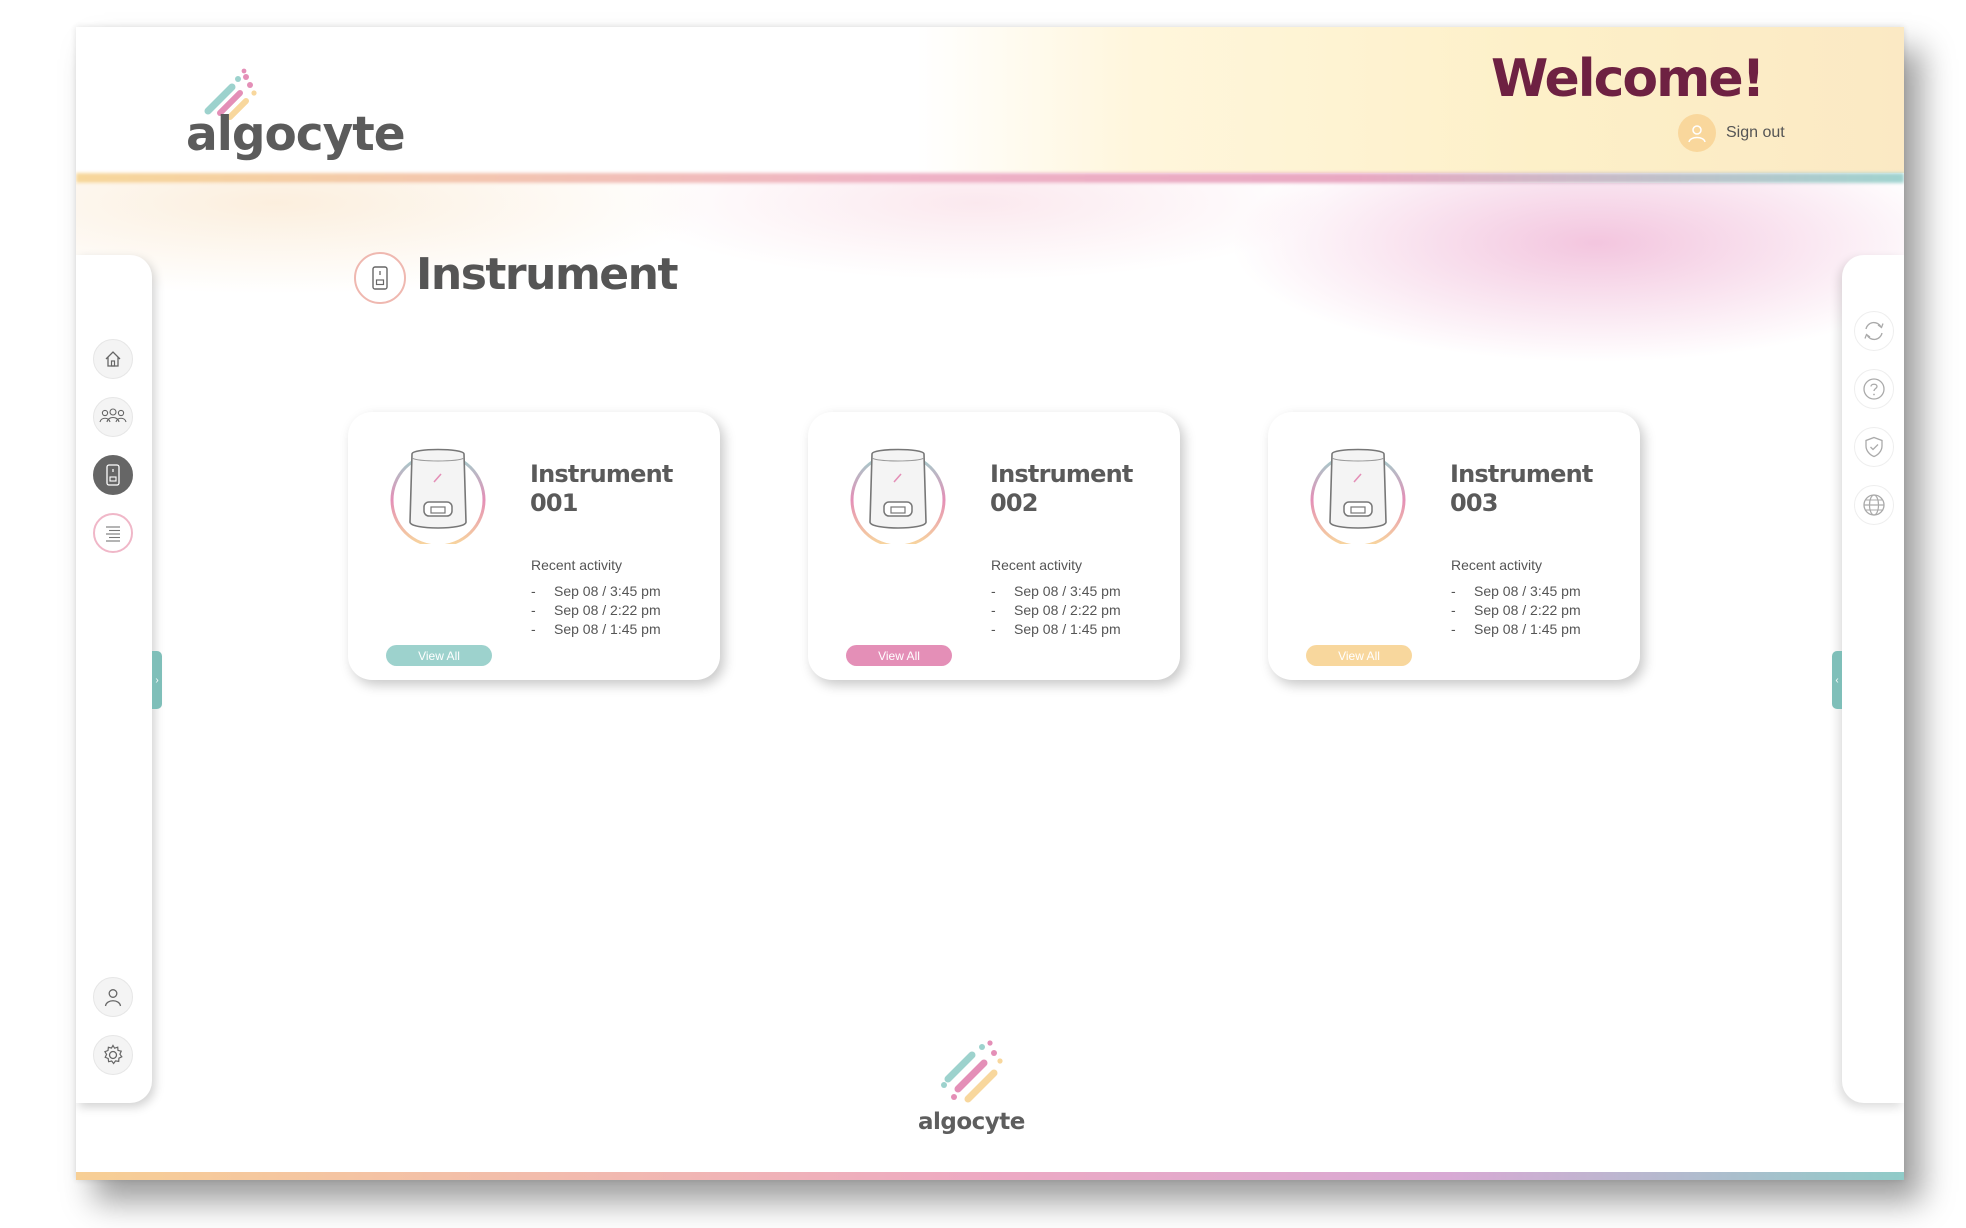  I want to click on gear-icon, so click(113, 1054).